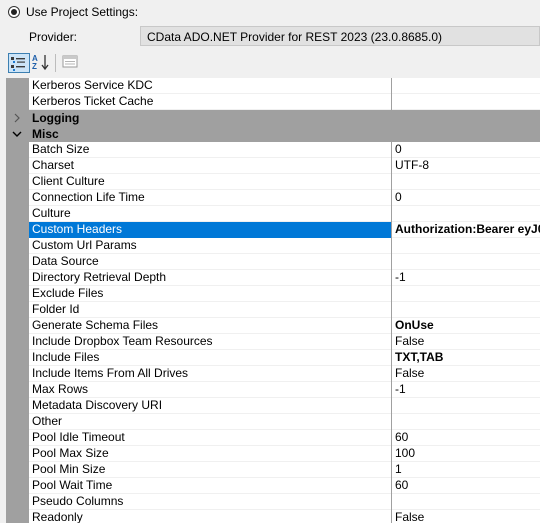 This screenshot has width=540, height=523. Describe the element at coordinates (210, 214) in the screenshot. I see `property-name: Culture` at that location.